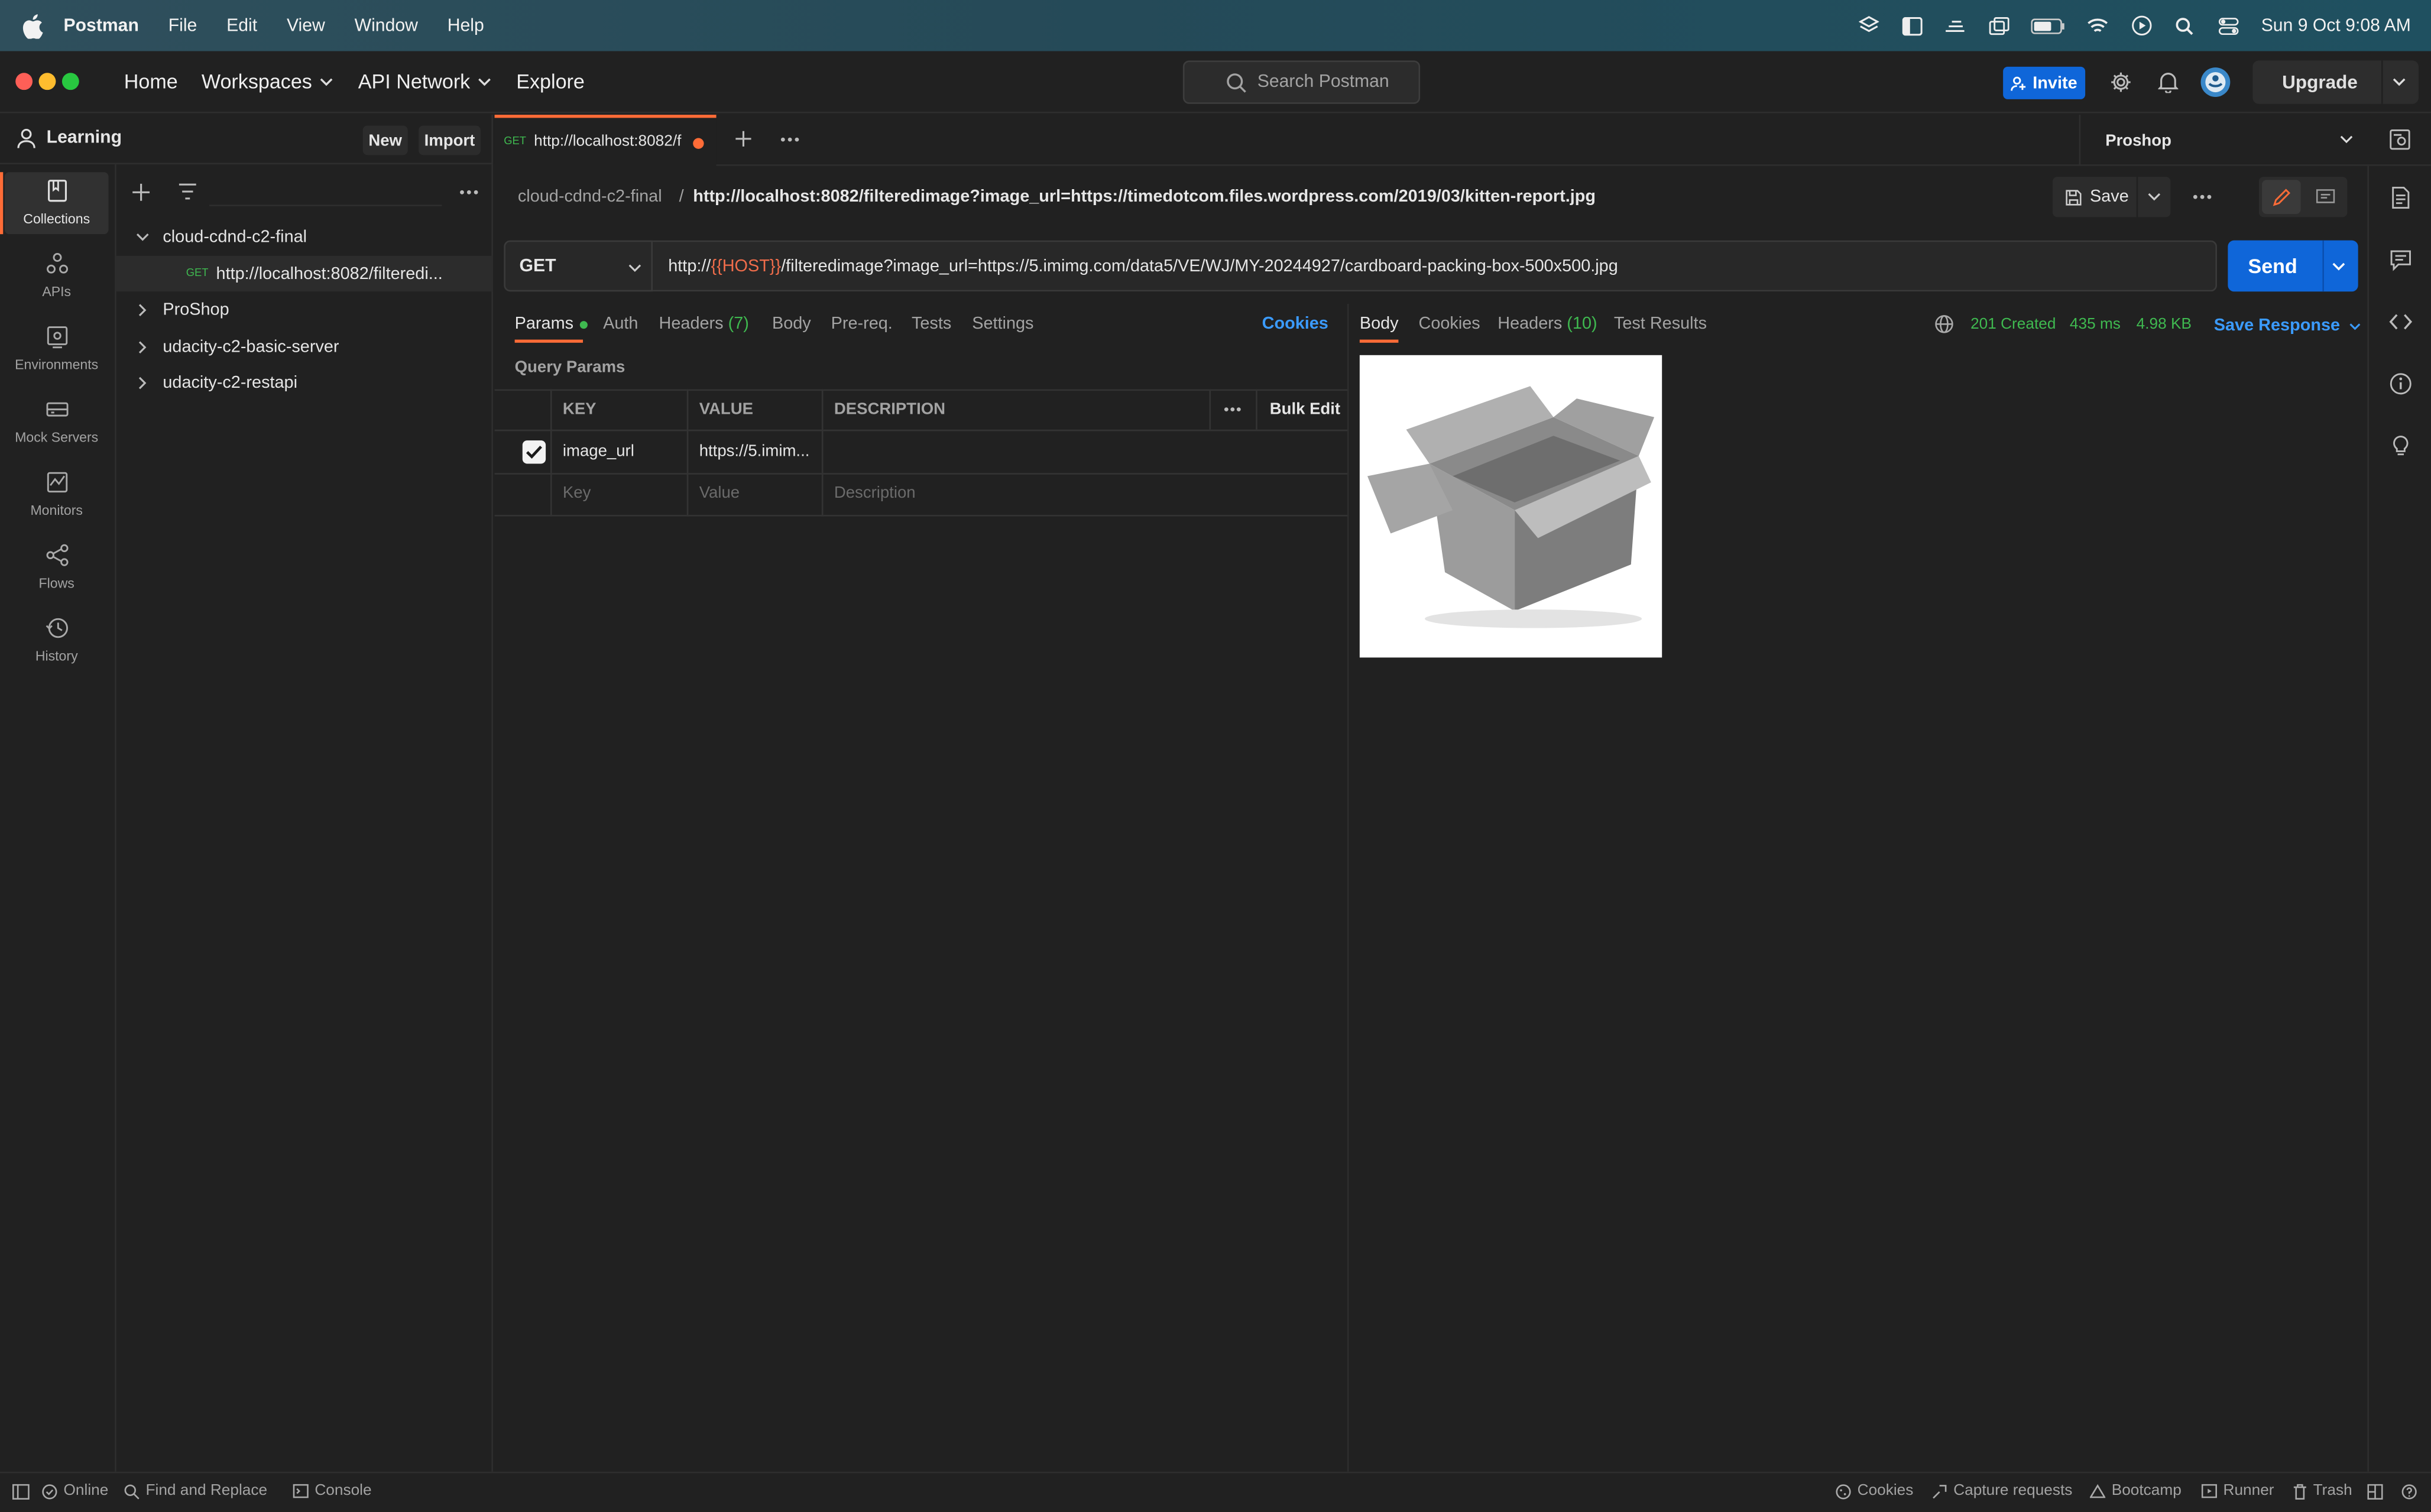  Describe the element at coordinates (33, 26) in the screenshot. I see `apple-icon` at that location.